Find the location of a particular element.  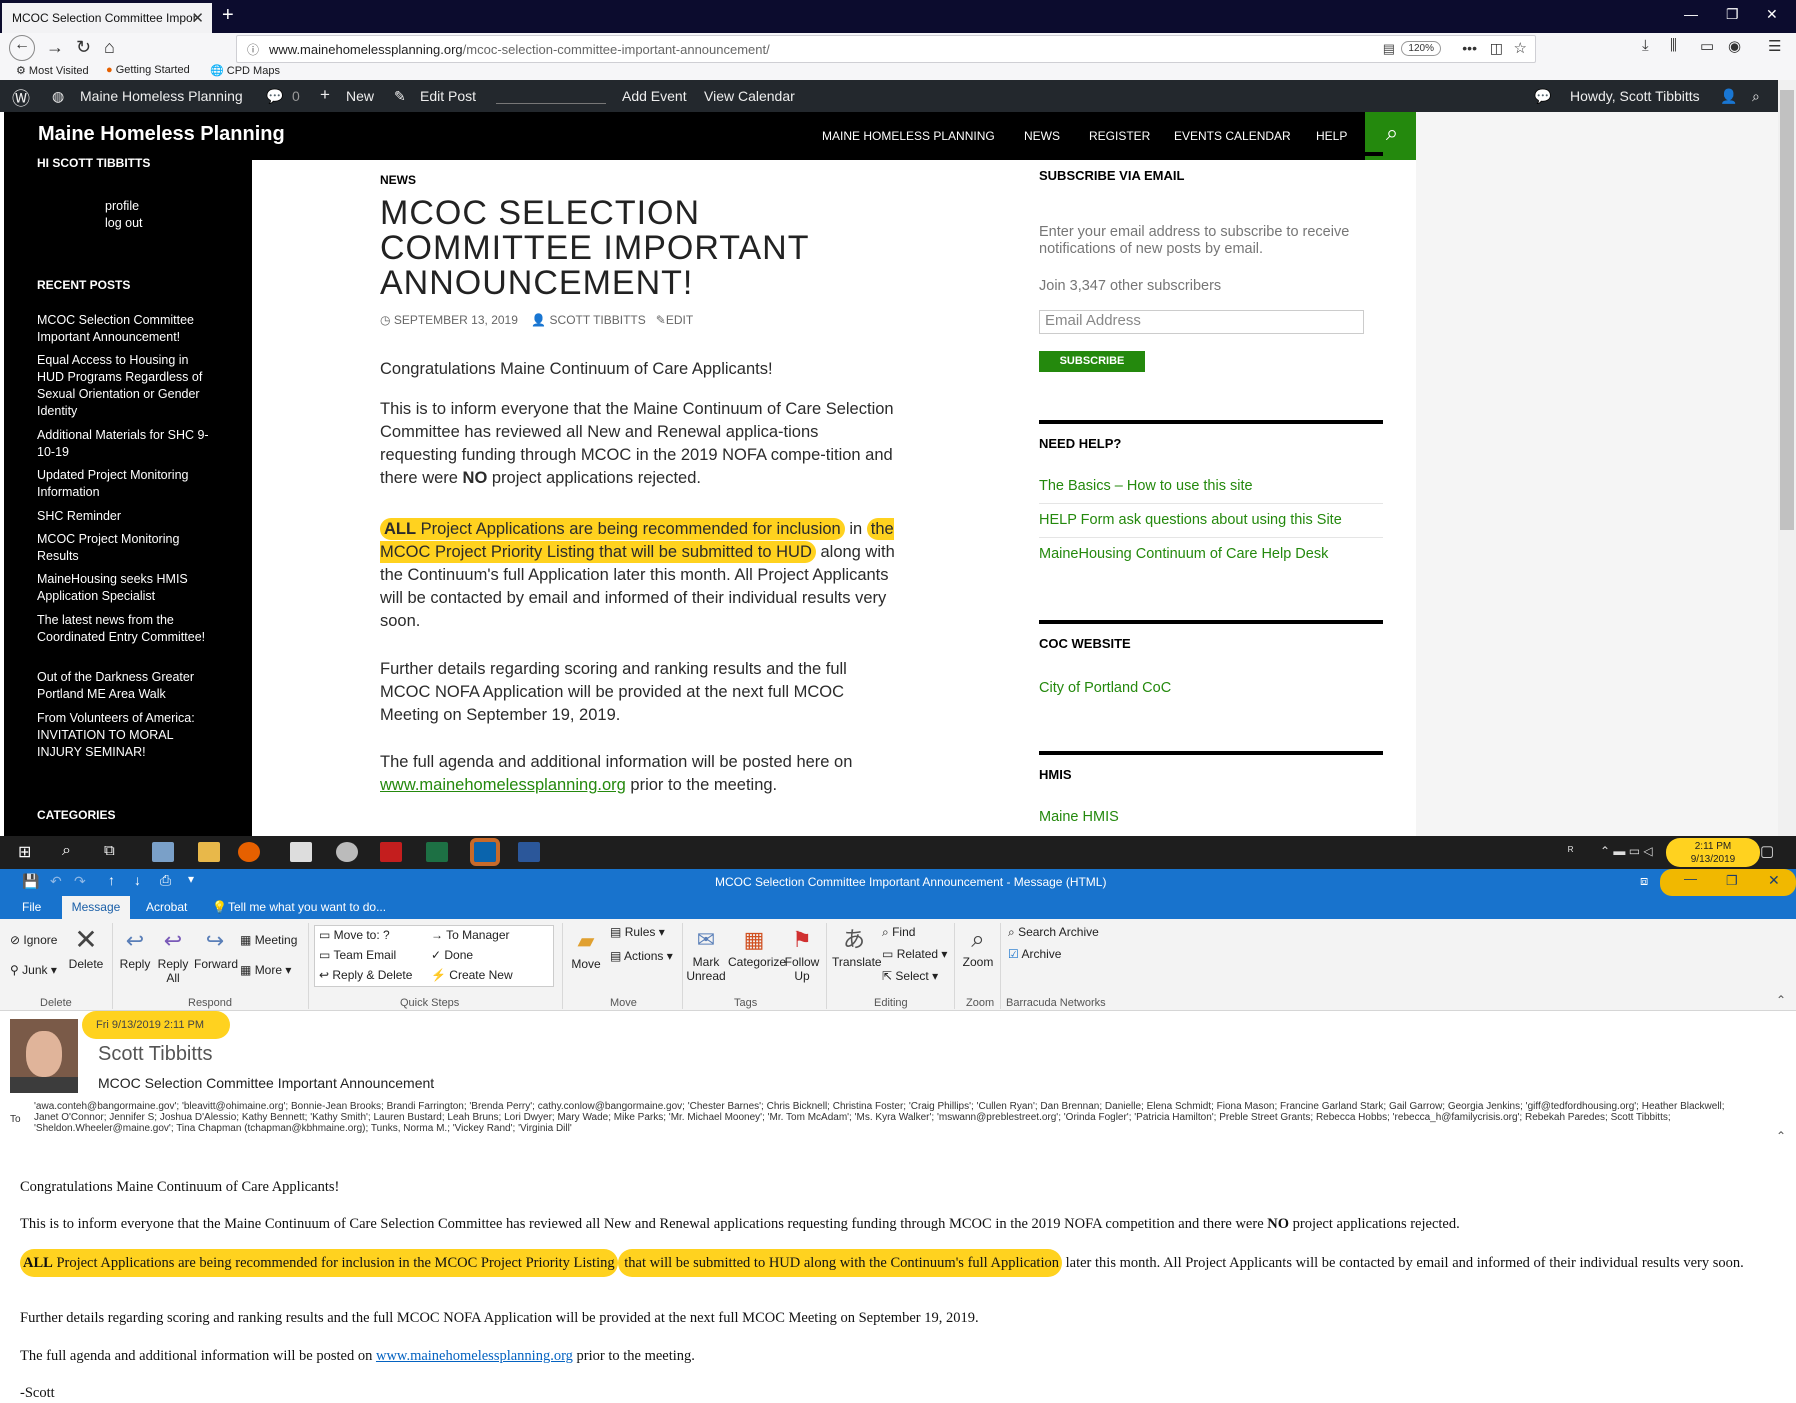

firefox-icon is located at coordinates (249, 852).